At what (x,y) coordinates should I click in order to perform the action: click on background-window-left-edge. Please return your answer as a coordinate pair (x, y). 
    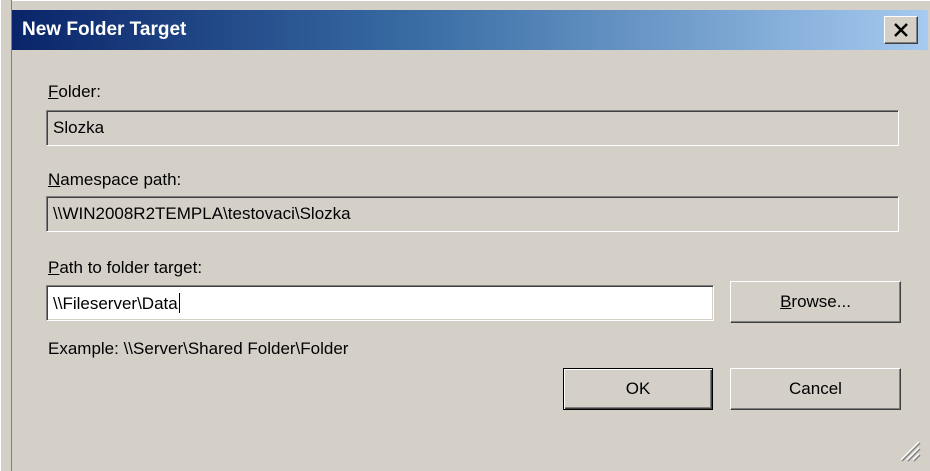
    Looking at the image, I should click on (6, 235).